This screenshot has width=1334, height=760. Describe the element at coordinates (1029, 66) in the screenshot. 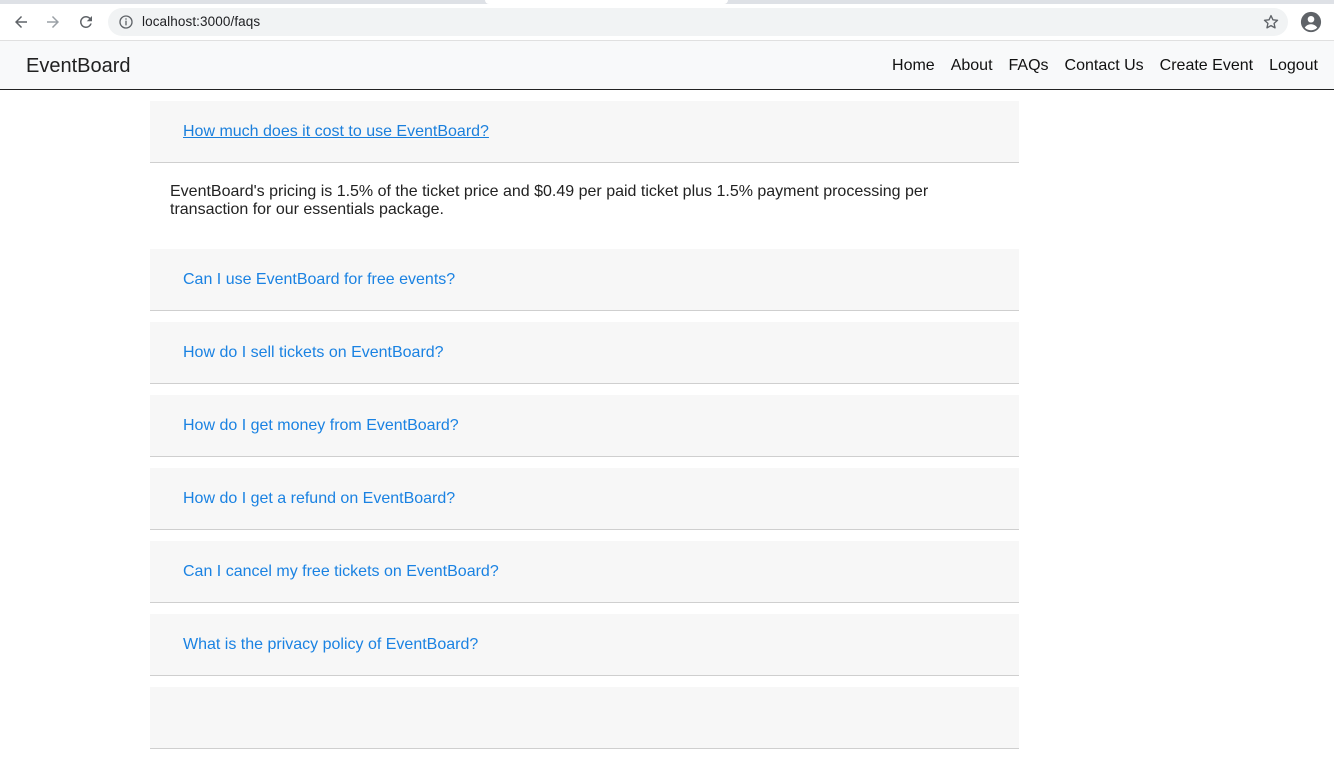

I see `nav-link-faqs: FAQs` at that location.